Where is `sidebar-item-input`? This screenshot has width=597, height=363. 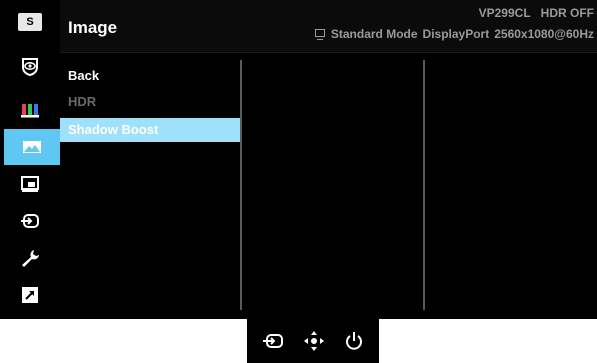 sidebar-item-input is located at coordinates (30, 221).